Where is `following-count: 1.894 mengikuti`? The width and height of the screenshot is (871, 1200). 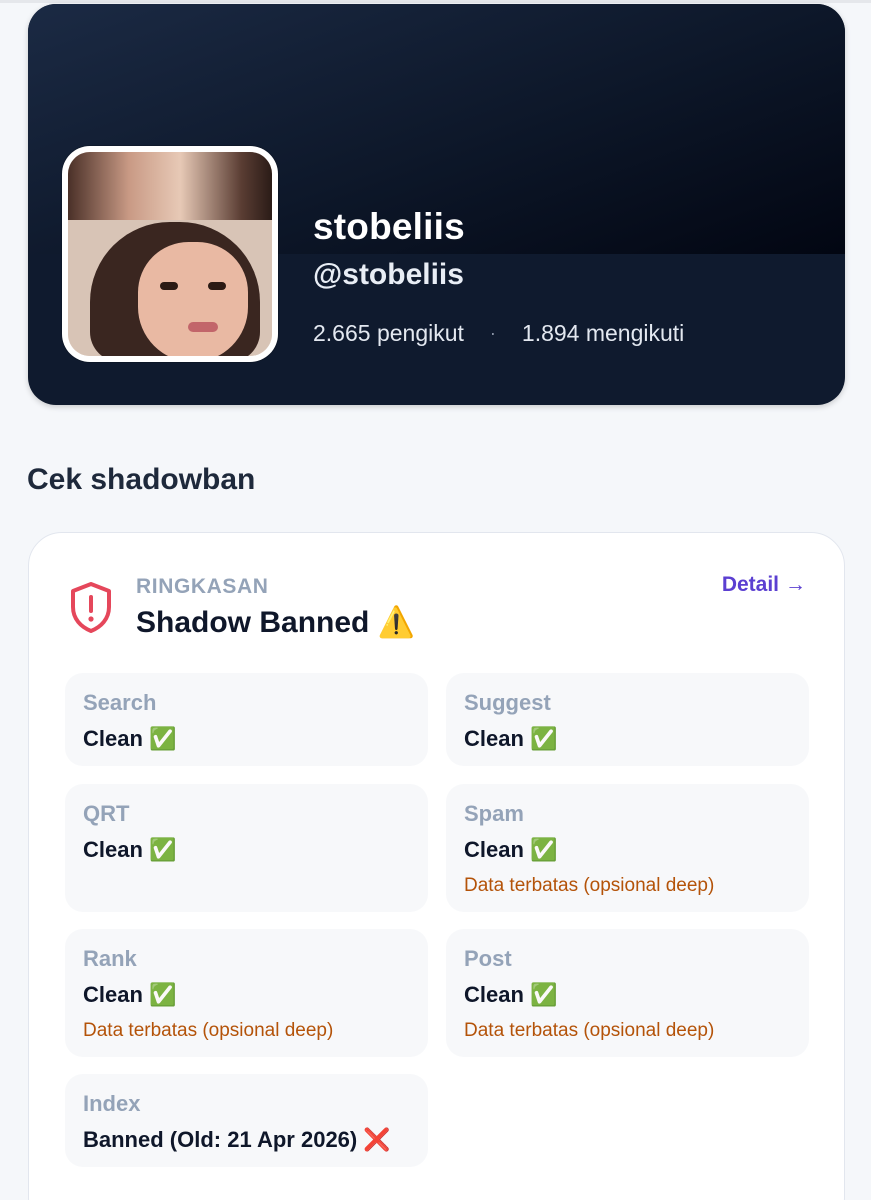
following-count: 1.894 mengikuti is located at coordinates (603, 333).